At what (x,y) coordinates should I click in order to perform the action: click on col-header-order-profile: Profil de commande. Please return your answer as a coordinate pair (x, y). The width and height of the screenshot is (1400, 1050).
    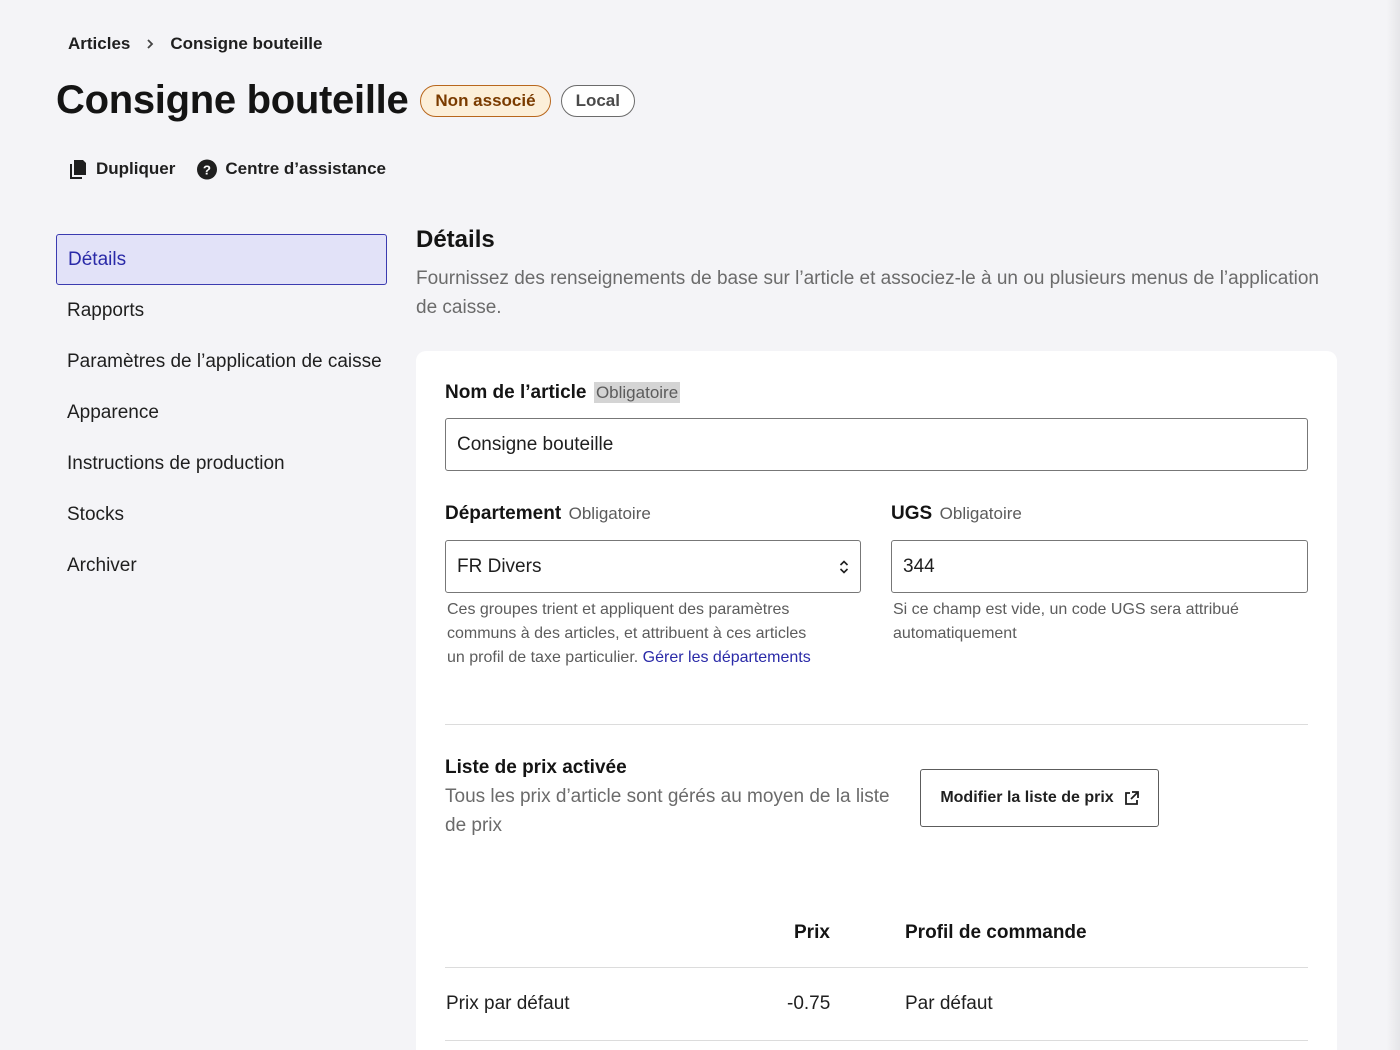
    Looking at the image, I should click on (996, 932).